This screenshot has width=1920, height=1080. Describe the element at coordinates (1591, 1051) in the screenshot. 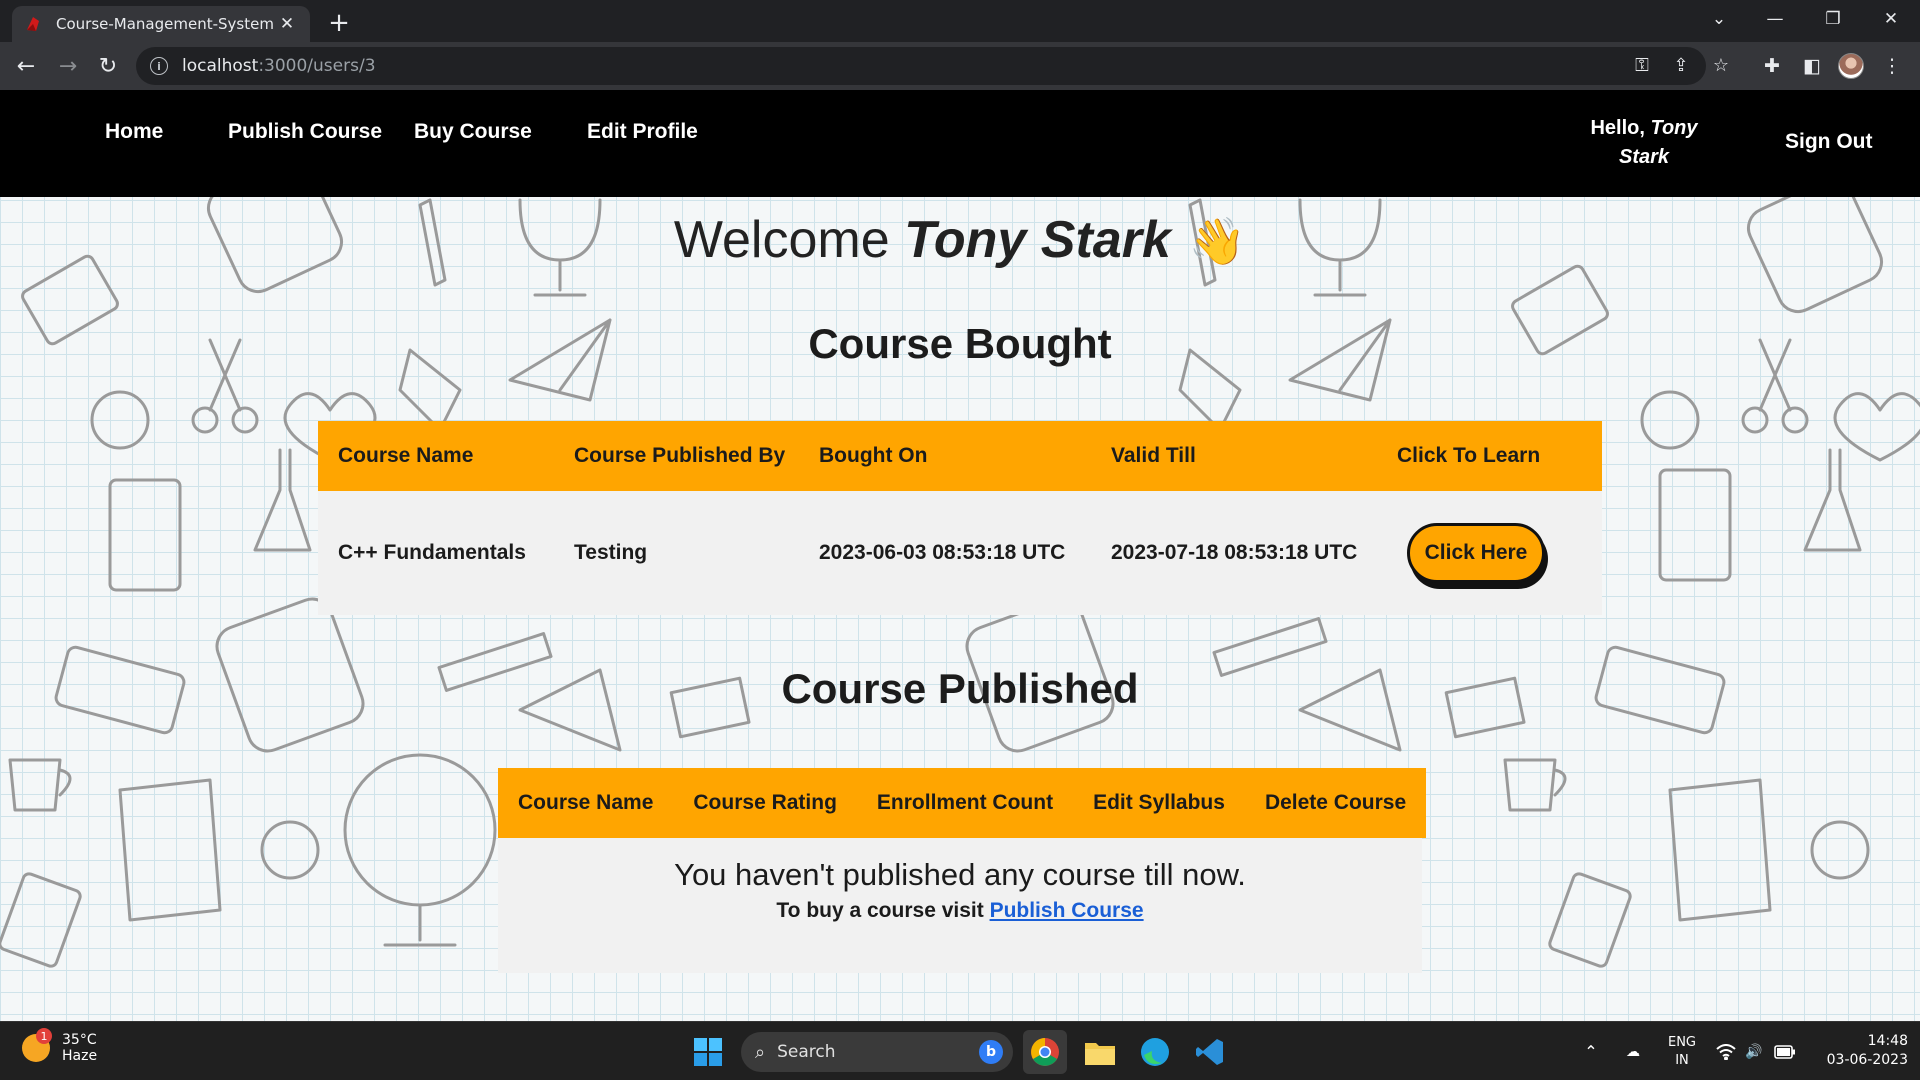

I see `show-hidden-icons-chevron: ⌃` at that location.